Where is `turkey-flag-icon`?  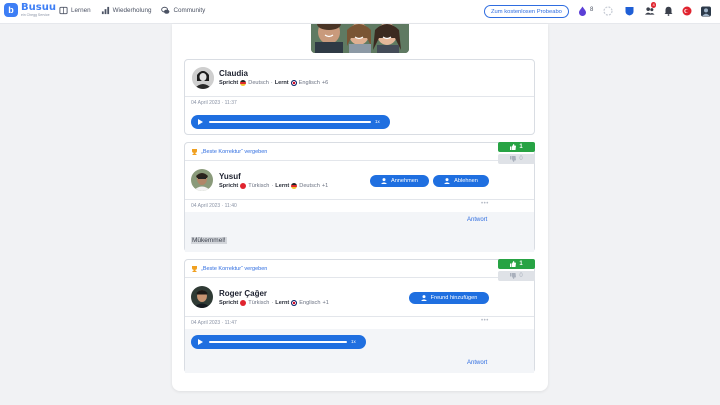
turkey-flag-icon is located at coordinates (243, 303).